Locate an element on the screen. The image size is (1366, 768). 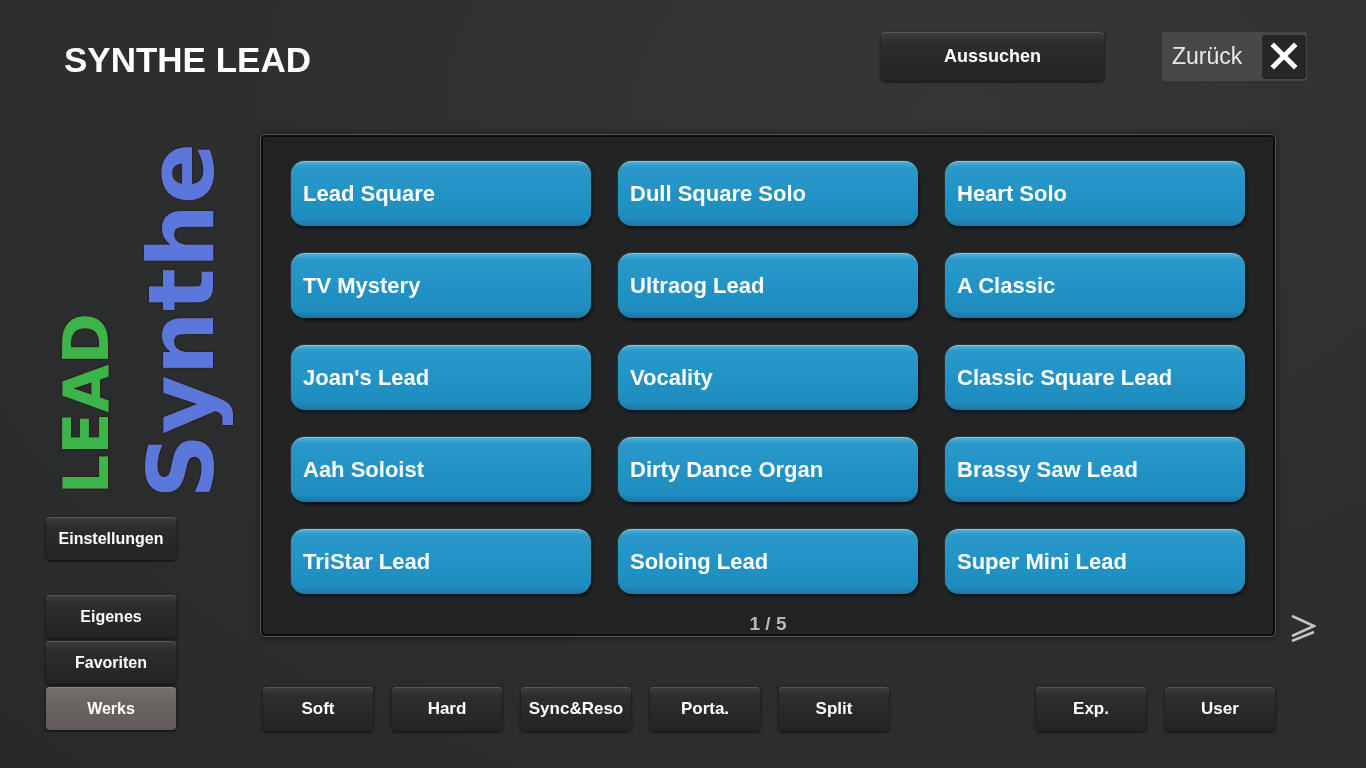
sound-button: Dull Square Solo is located at coordinates (768, 193).